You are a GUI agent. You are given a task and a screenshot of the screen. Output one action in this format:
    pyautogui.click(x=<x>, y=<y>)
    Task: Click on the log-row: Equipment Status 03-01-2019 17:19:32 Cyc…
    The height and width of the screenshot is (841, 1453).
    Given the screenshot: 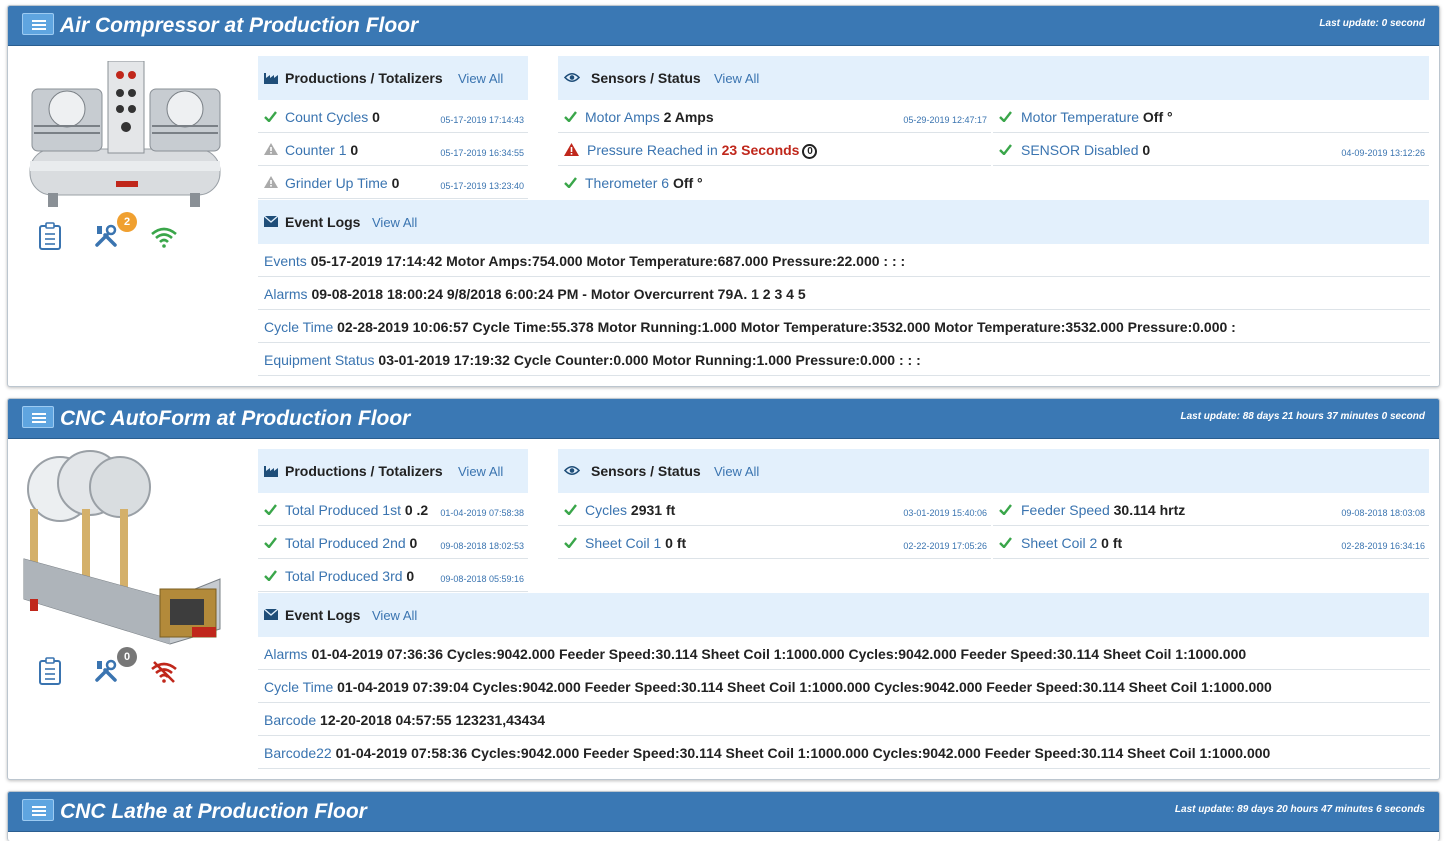 What is the action you would take?
    pyautogui.click(x=844, y=359)
    